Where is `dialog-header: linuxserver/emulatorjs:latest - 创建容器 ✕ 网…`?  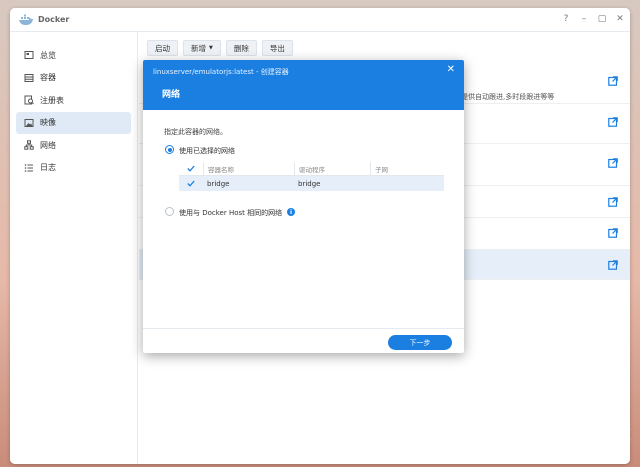
dialog-header: linuxserver/emulatorjs:latest - 创建容器 ✕ 网… is located at coordinates (303, 85).